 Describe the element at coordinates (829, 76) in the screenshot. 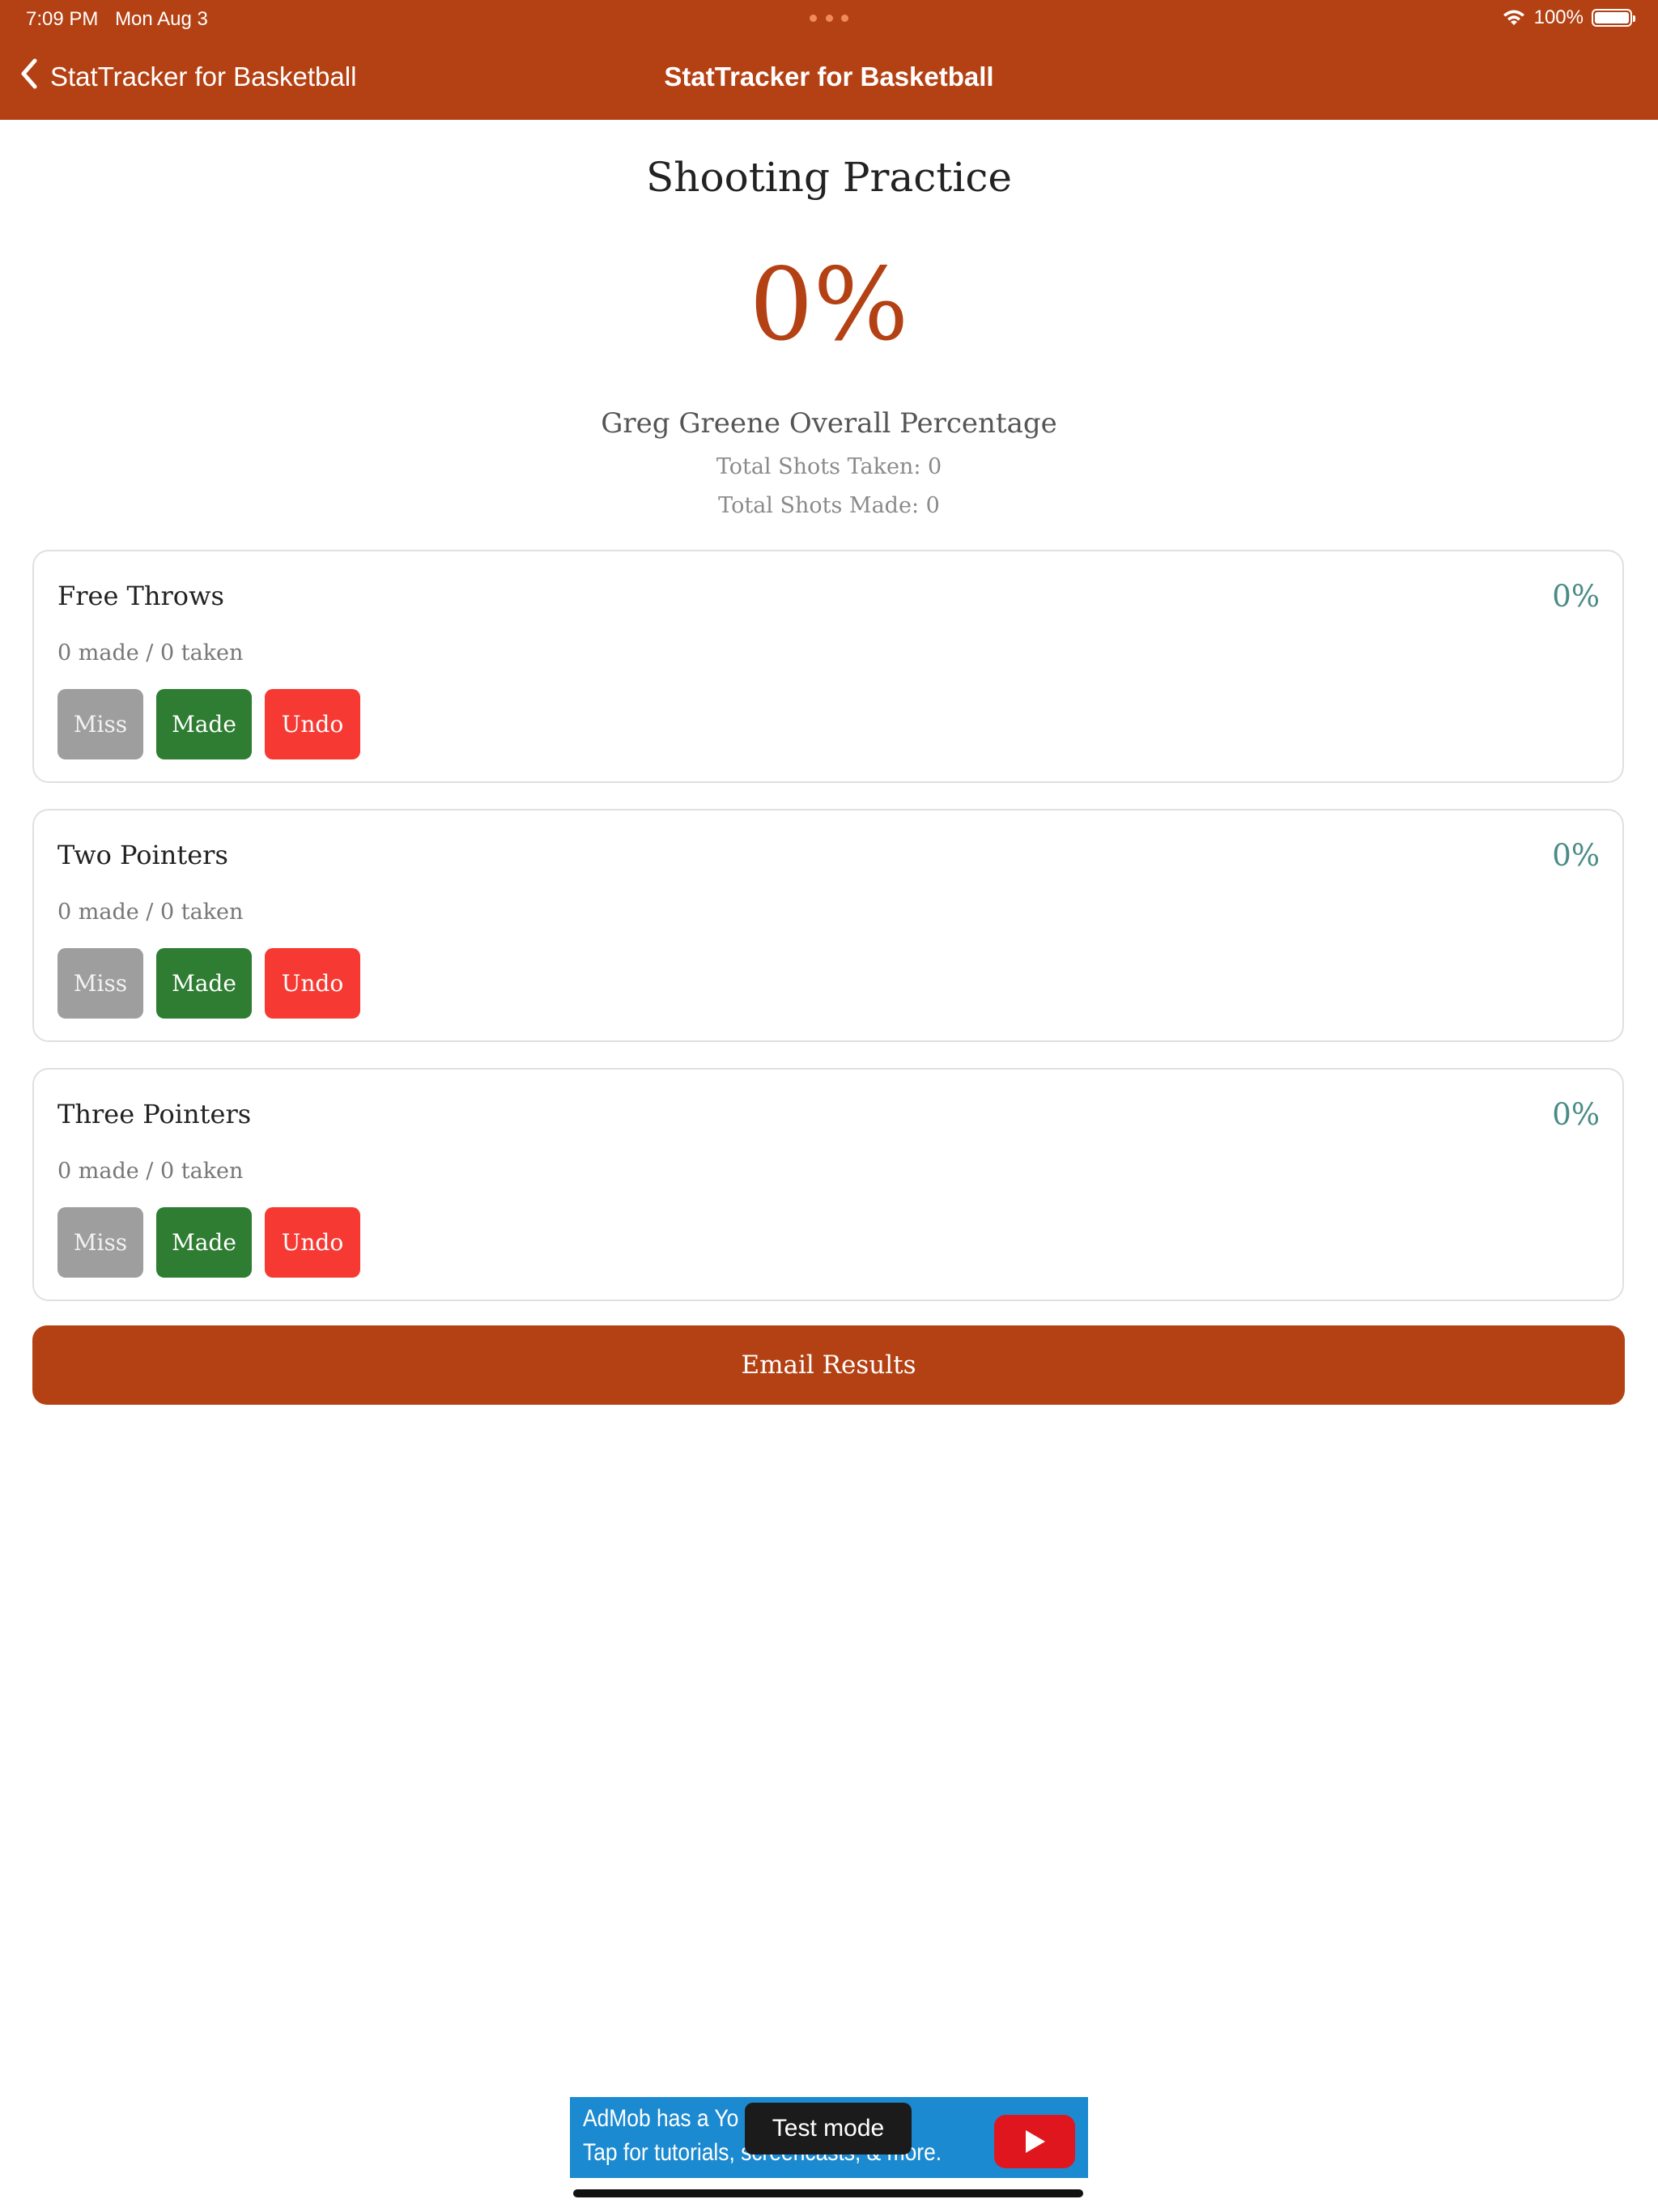

I see `nav-title: StatTracker for Basketball` at that location.